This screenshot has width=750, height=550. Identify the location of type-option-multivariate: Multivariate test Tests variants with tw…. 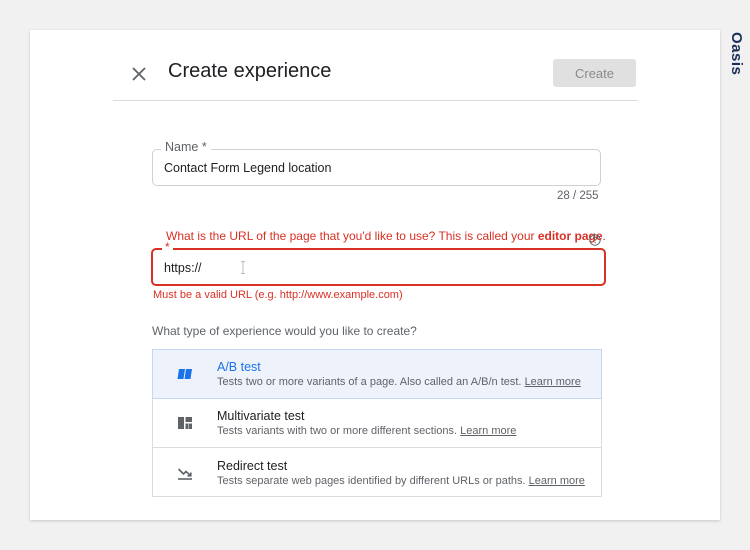
(377, 423).